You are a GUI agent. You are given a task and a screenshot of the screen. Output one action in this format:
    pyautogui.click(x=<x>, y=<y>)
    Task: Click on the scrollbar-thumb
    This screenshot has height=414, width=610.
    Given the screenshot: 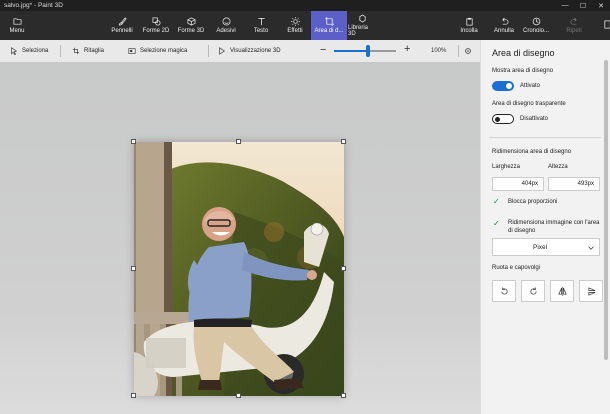 What is the action you would take?
    pyautogui.click(x=606, y=210)
    